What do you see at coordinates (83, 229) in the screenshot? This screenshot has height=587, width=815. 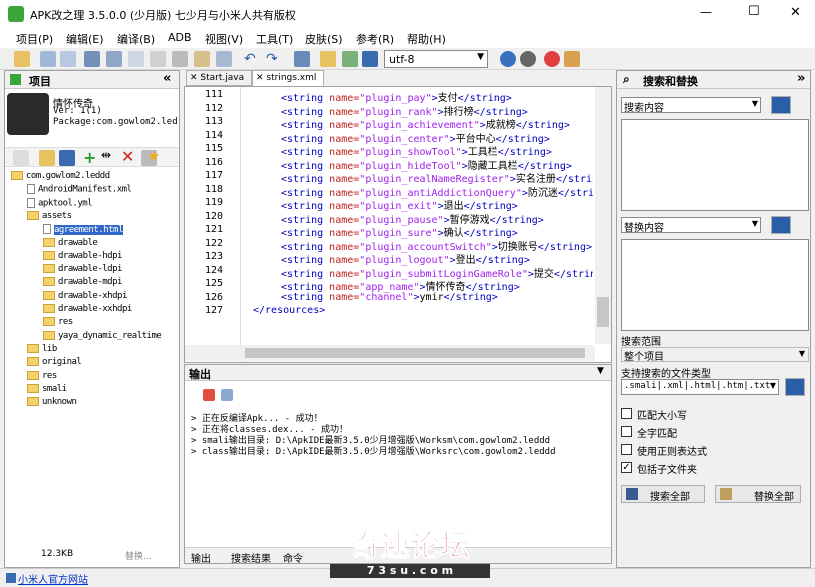 I see `tree-item: agreement.html` at bounding box center [83, 229].